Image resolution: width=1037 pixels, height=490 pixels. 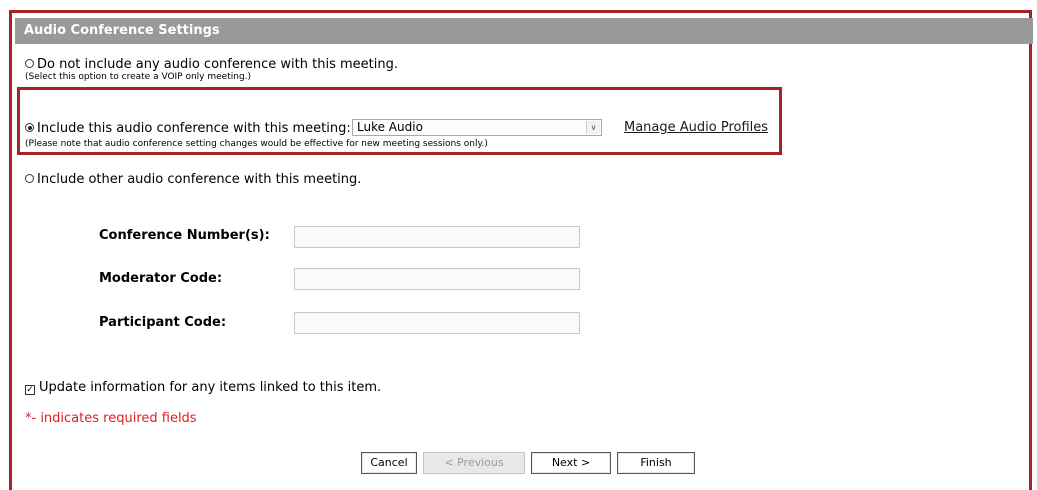 What do you see at coordinates (29, 178) in the screenshot?
I see `include-other-radio` at bounding box center [29, 178].